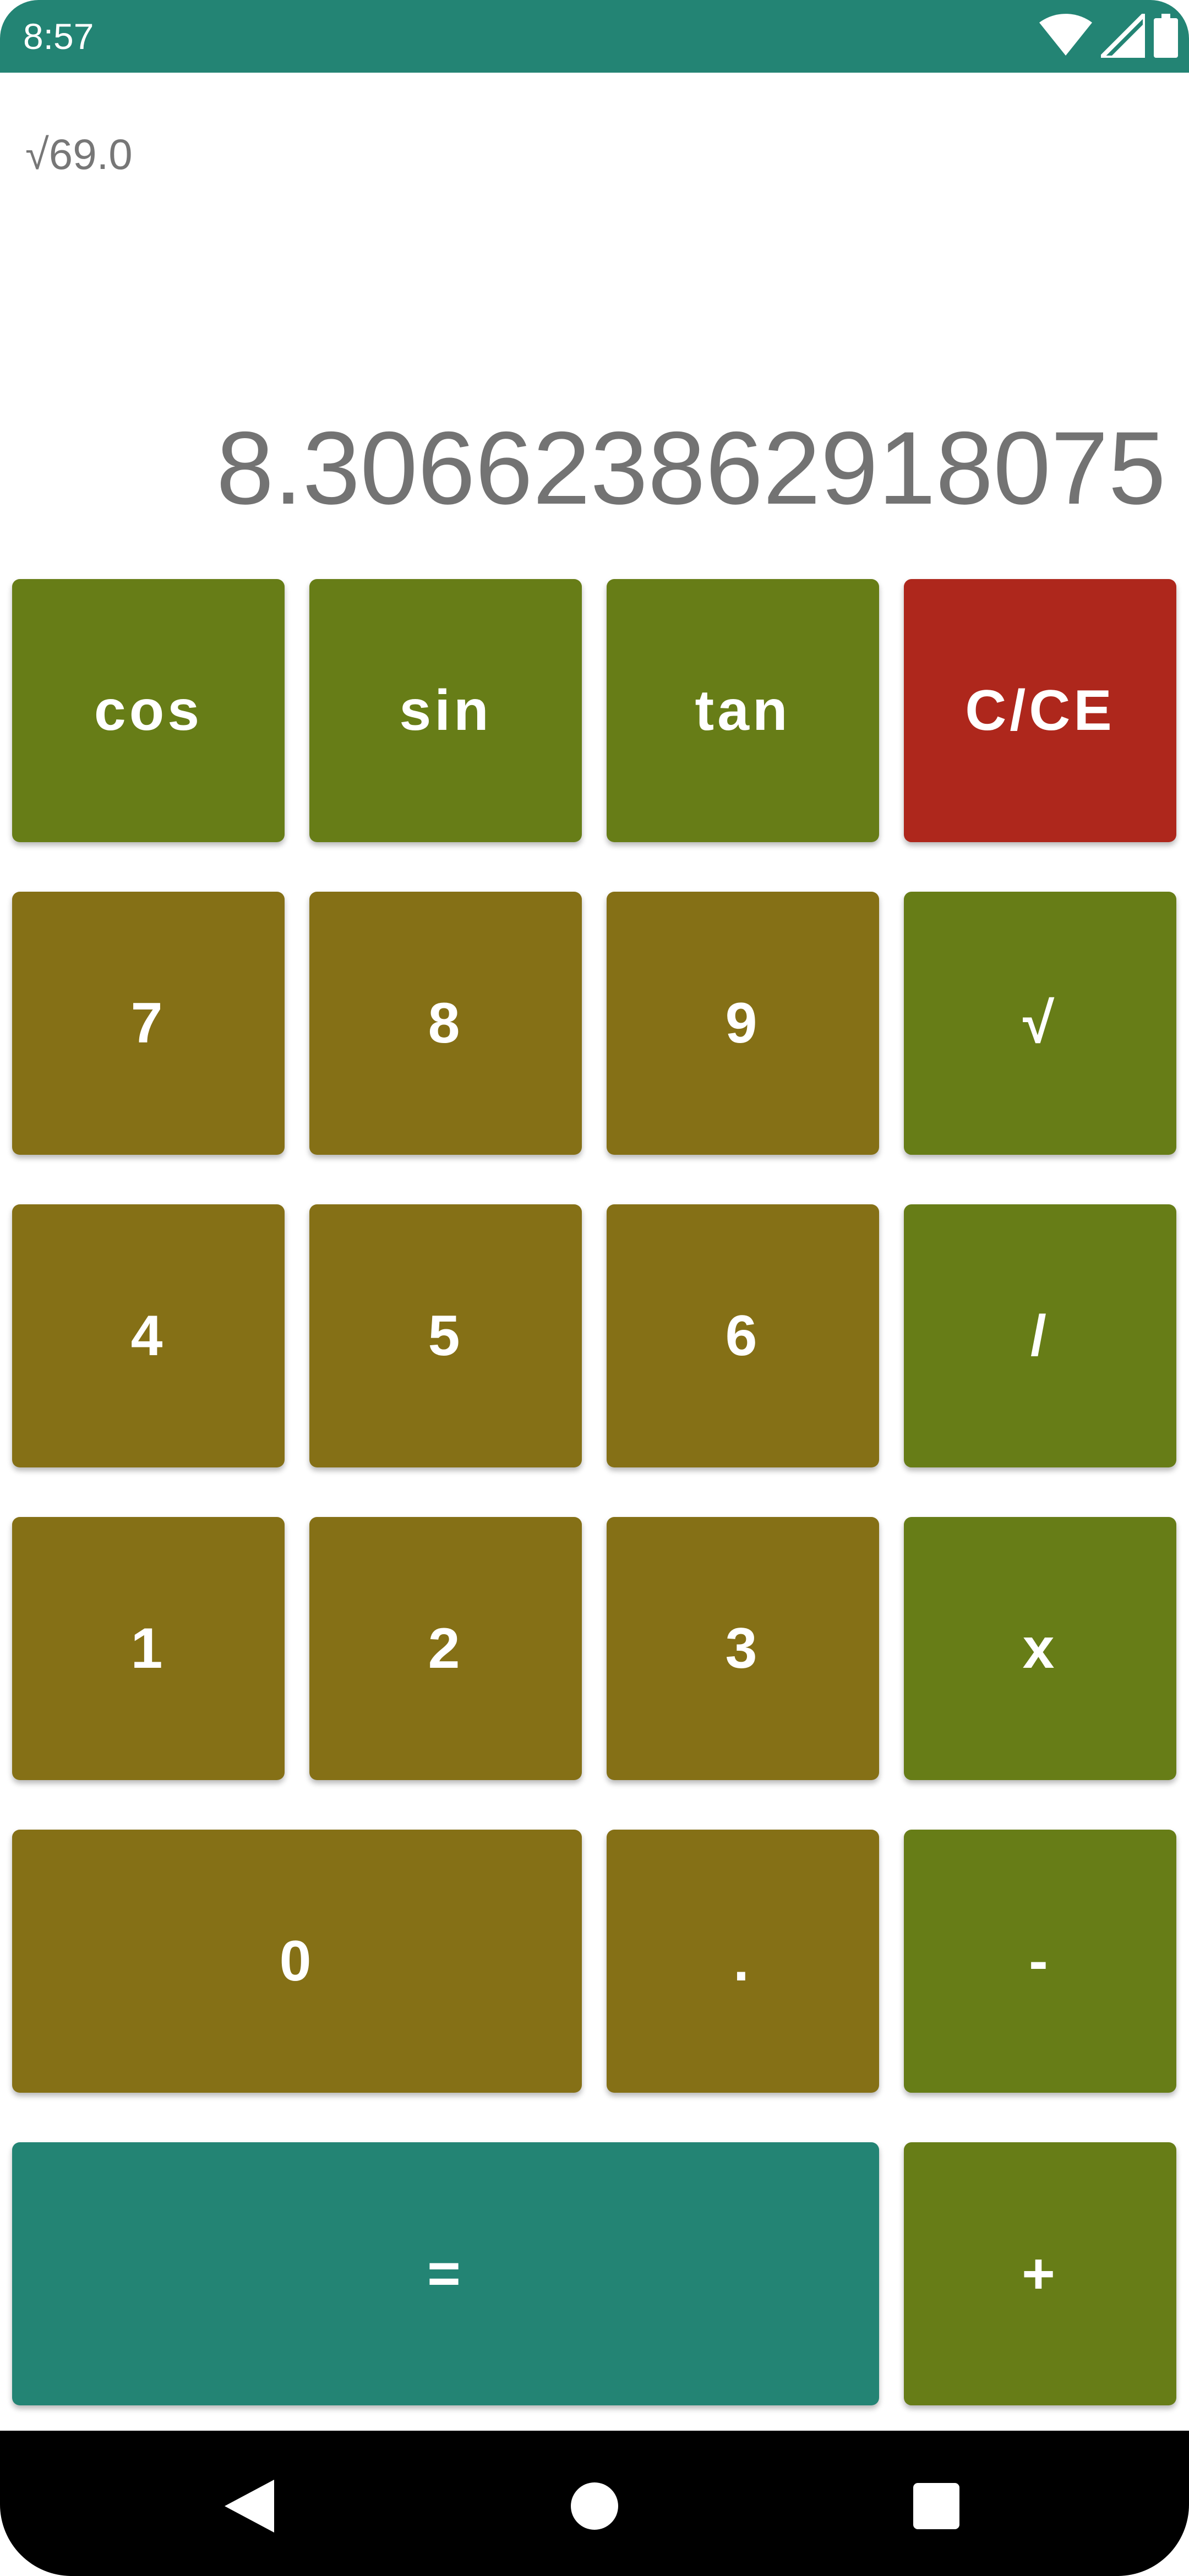 Image resolution: width=1189 pixels, height=2576 pixels. Describe the element at coordinates (743, 1336) in the screenshot. I see `digit-6-button: 6` at that location.